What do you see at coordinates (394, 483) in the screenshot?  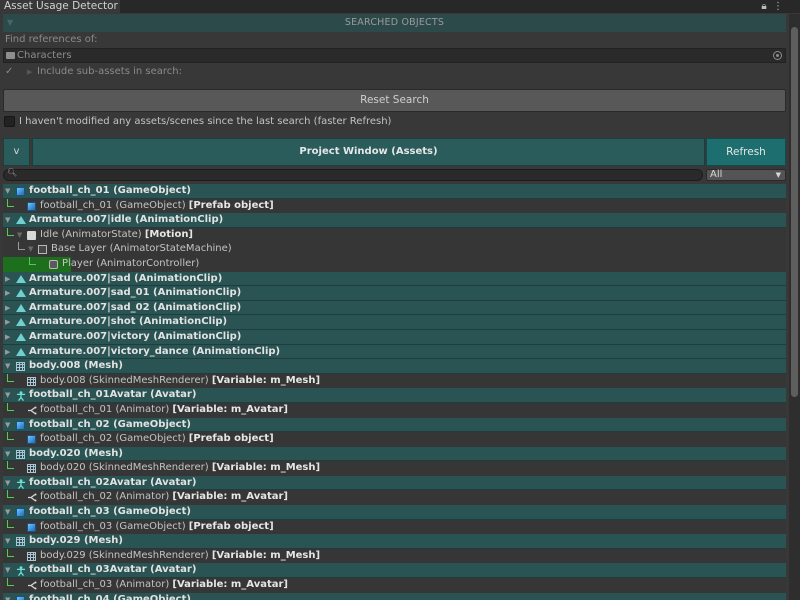 I see `result-asset-row: ▼ football_ch_02Avatar (Avatar)` at bounding box center [394, 483].